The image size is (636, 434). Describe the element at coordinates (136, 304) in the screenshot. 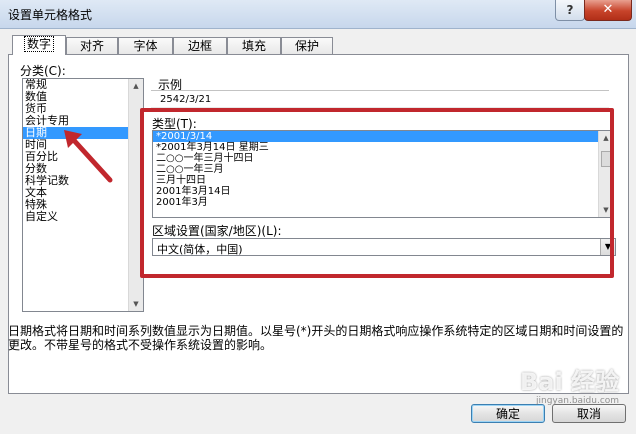

I see `scroll-down-icon: ▼` at that location.